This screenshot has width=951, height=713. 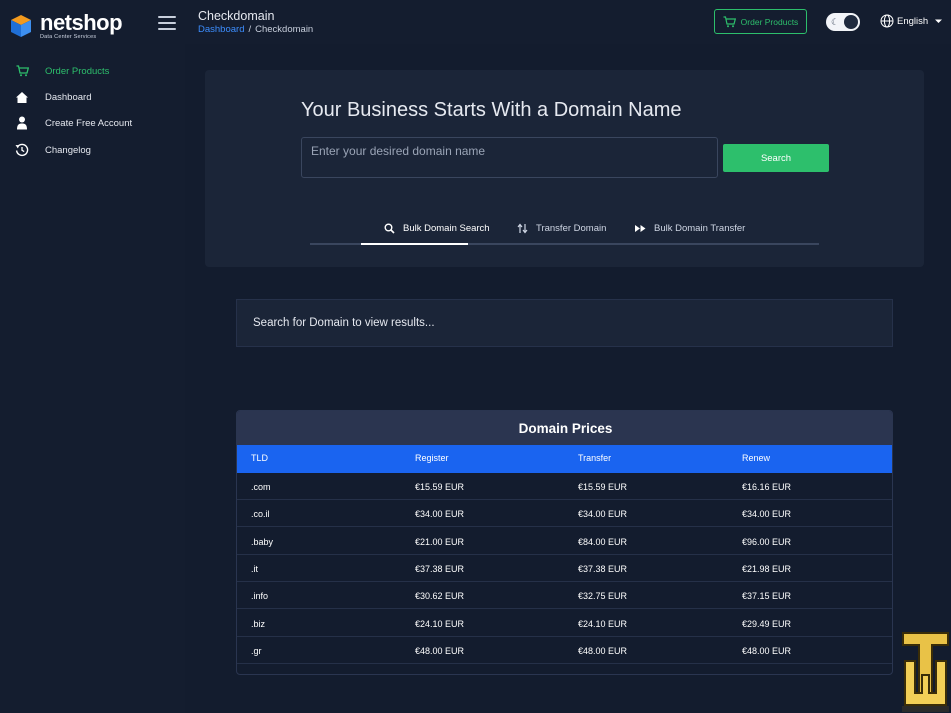 What do you see at coordinates (284, 29) in the screenshot?
I see `breadcrumb-current: Checkdomain` at bounding box center [284, 29].